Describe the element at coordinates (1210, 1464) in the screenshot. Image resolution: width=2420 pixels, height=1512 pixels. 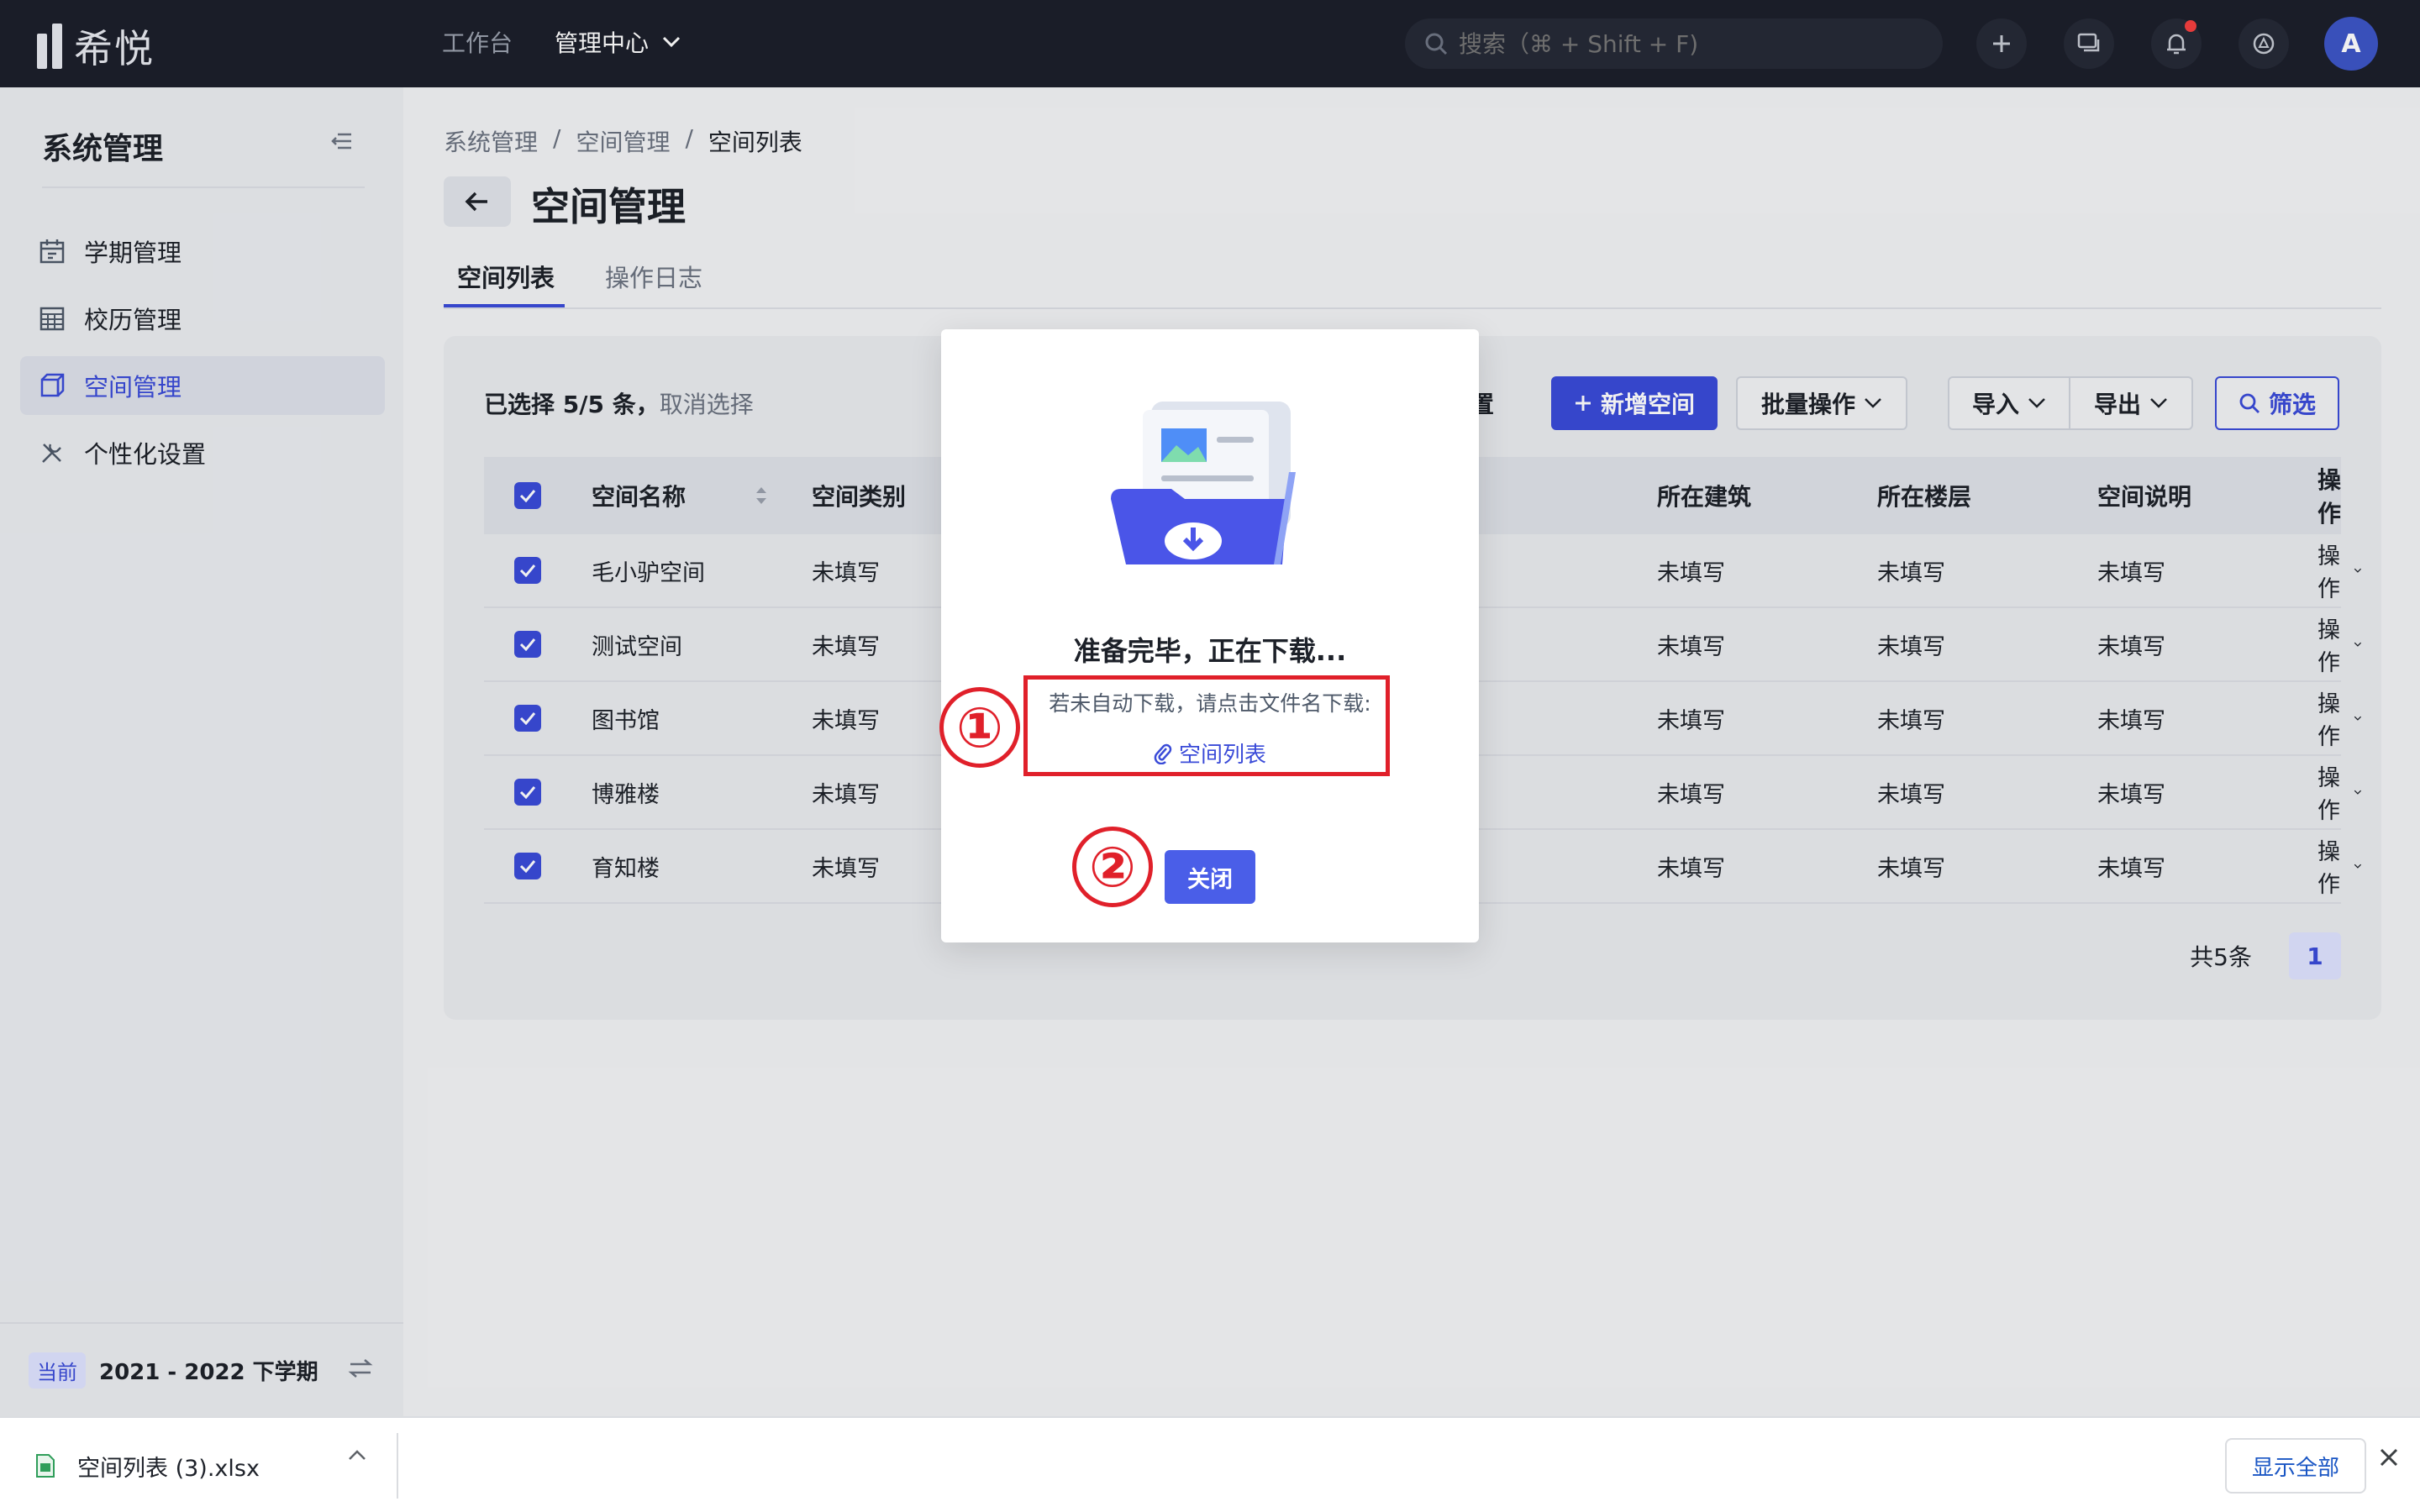
I see `download-bar: 空间列表 (3).xlsx 显示全部` at that location.